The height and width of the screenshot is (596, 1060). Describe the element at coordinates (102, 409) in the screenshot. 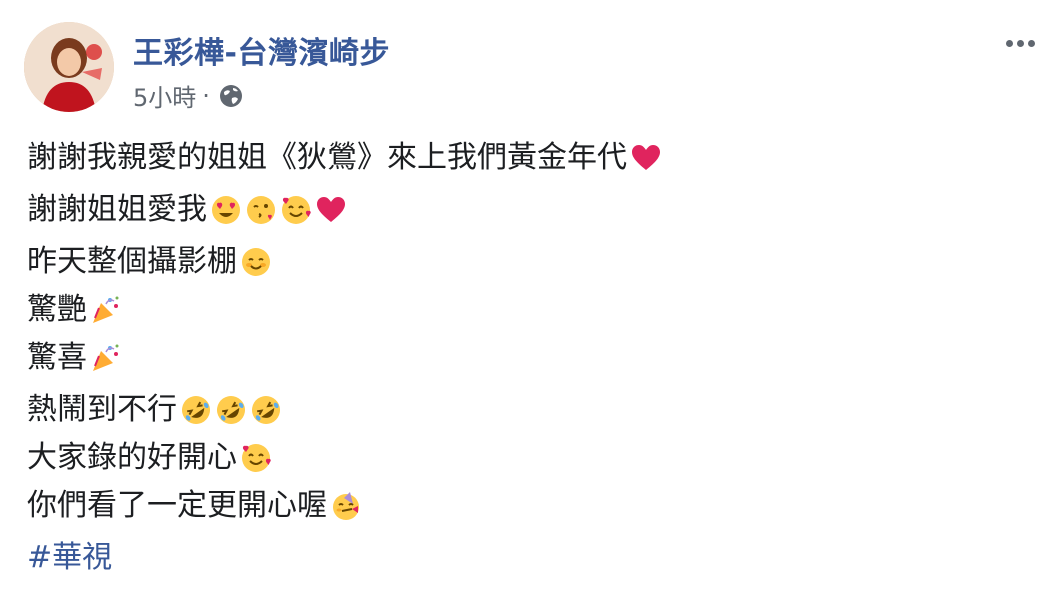

I see `post-line-text: 熱鬧到不行` at that location.